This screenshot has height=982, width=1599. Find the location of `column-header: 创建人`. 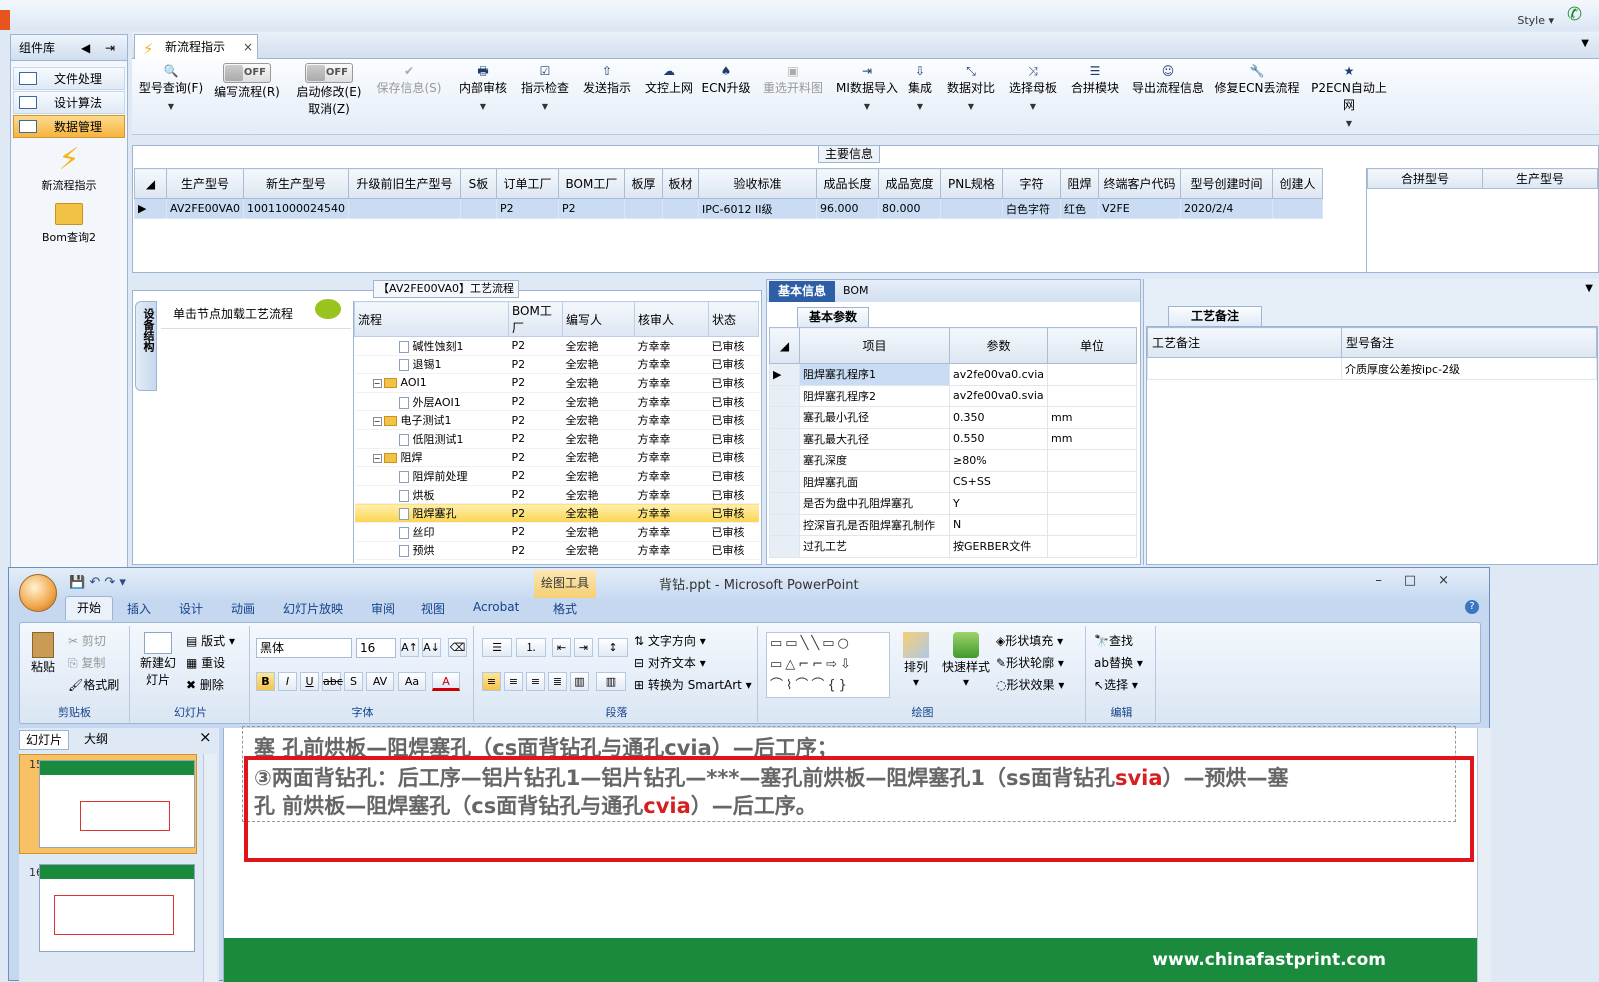

column-header: 创建人 is located at coordinates (1297, 184).